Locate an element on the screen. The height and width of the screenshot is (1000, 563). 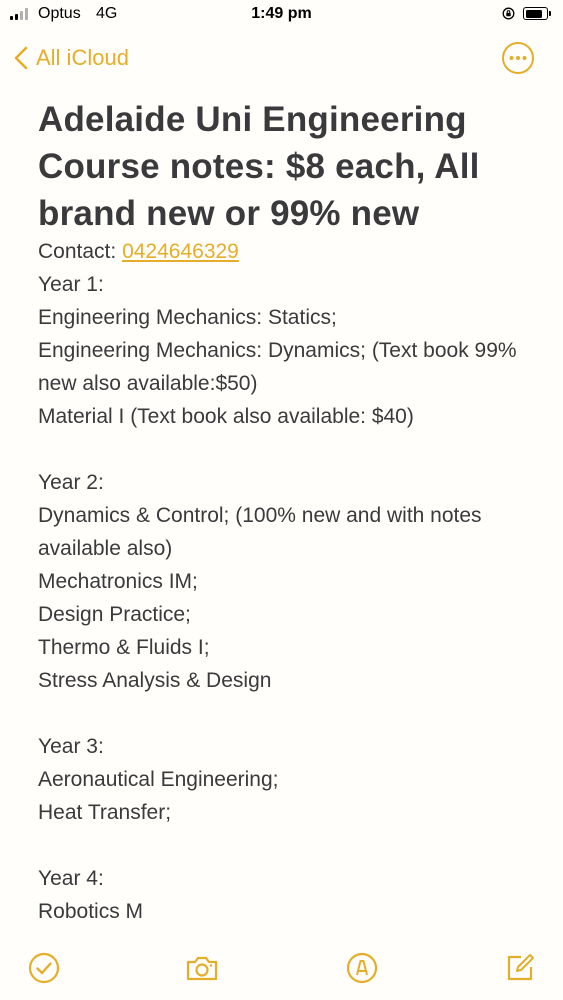
note-line: Aeronautical Engineering; is located at coordinates (158, 779).